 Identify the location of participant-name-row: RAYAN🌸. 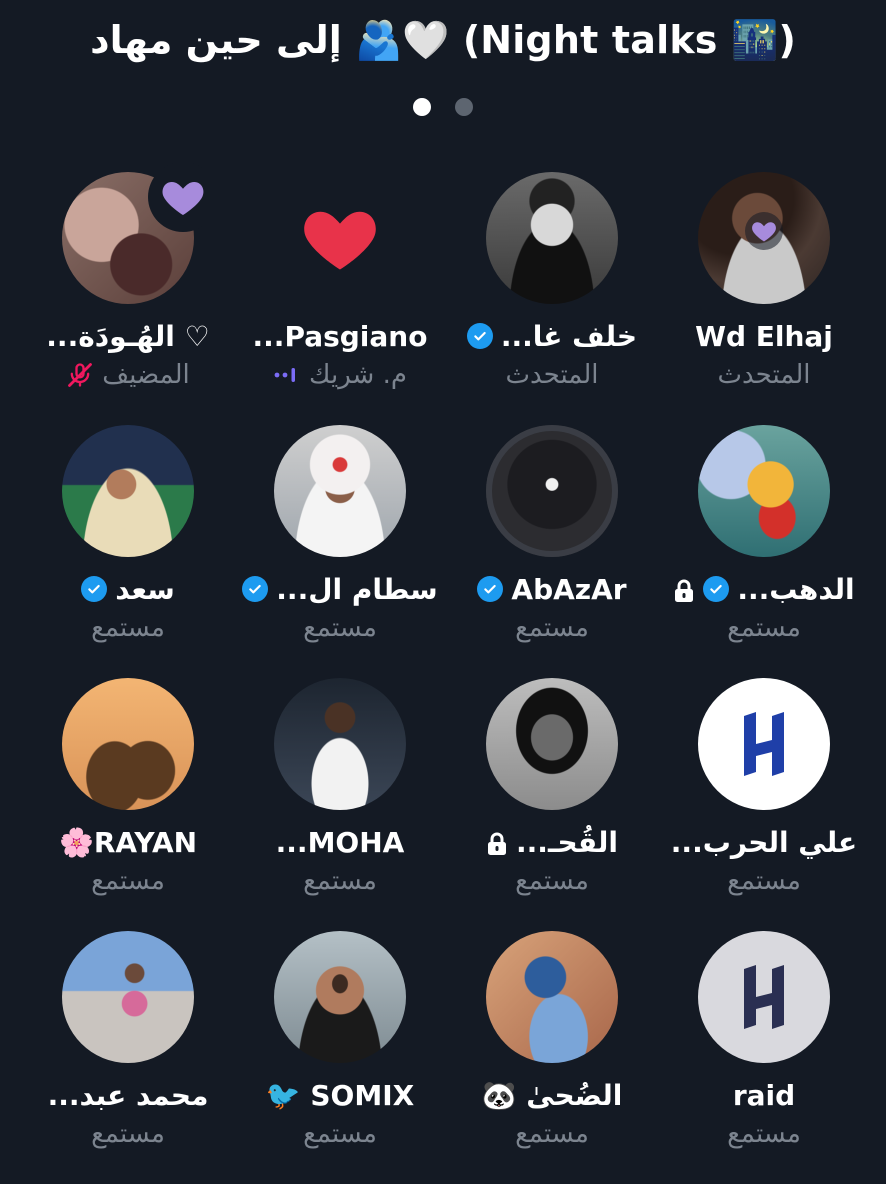
(128, 842).